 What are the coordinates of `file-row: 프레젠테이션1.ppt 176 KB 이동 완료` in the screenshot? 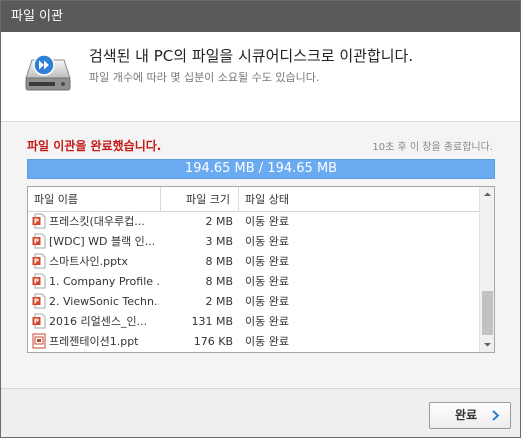 It's located at (254, 342).